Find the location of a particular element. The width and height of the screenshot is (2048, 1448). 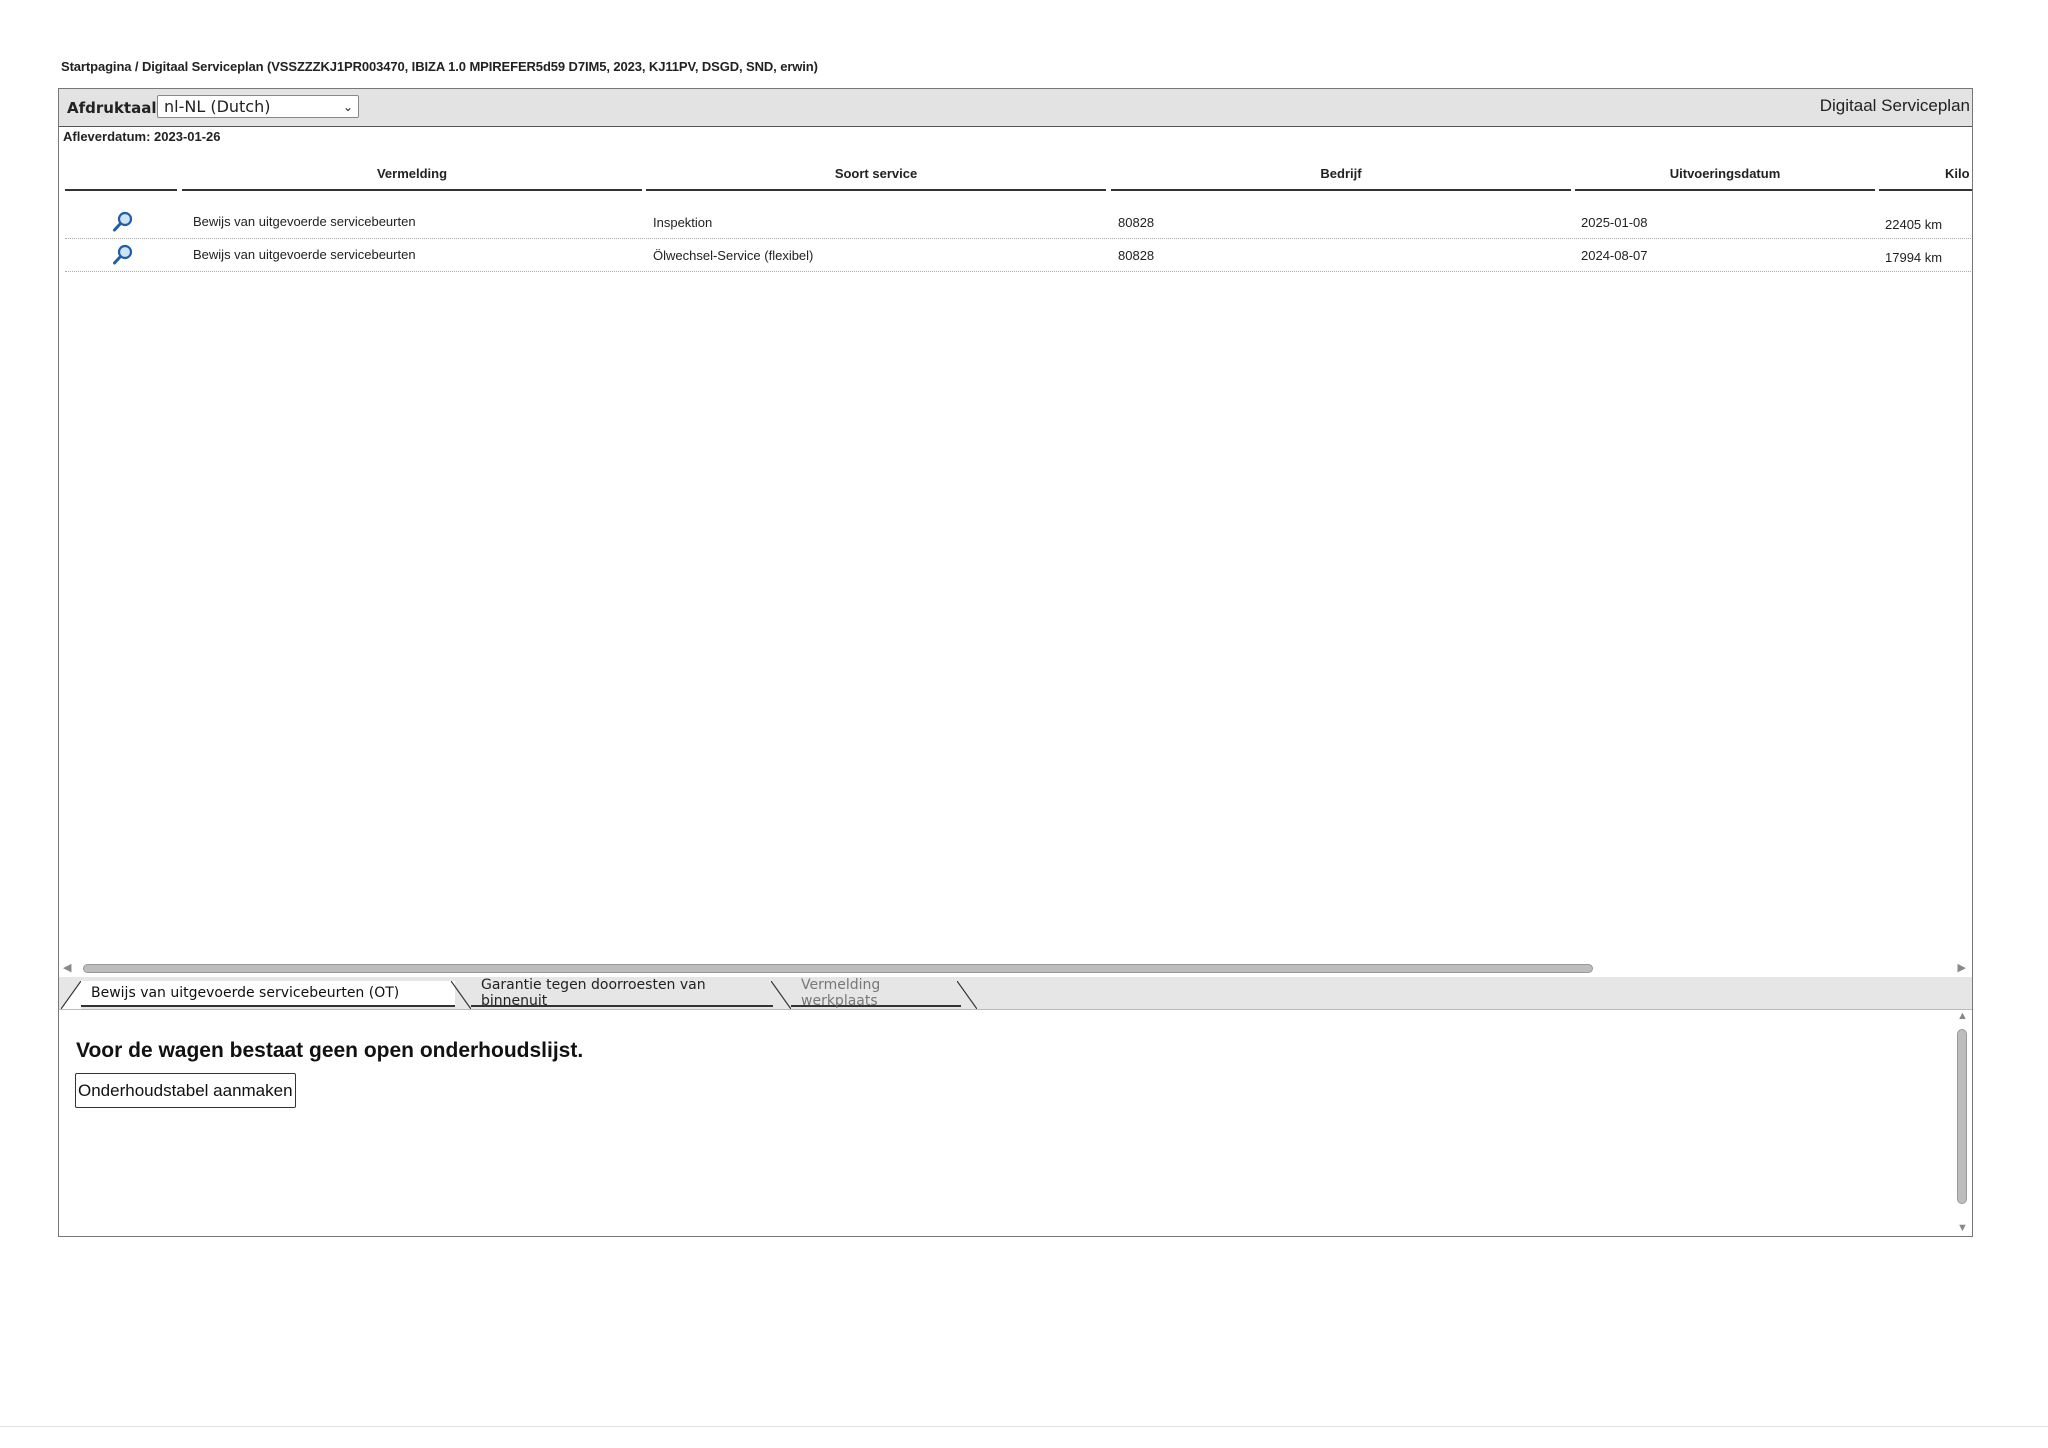

language-select-value: nl-NL (Dutch) is located at coordinates (217, 106).